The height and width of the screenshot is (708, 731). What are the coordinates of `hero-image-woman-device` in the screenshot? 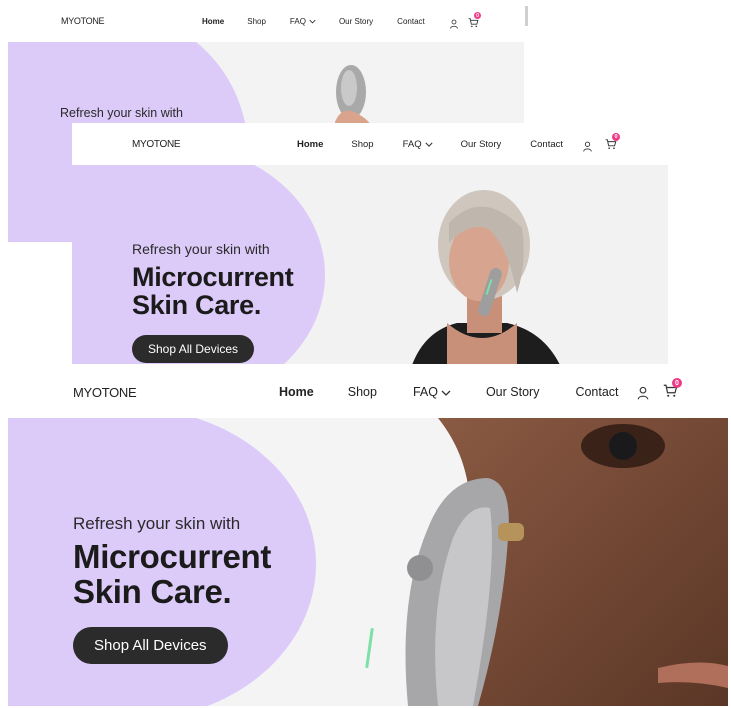 It's located at (486, 277).